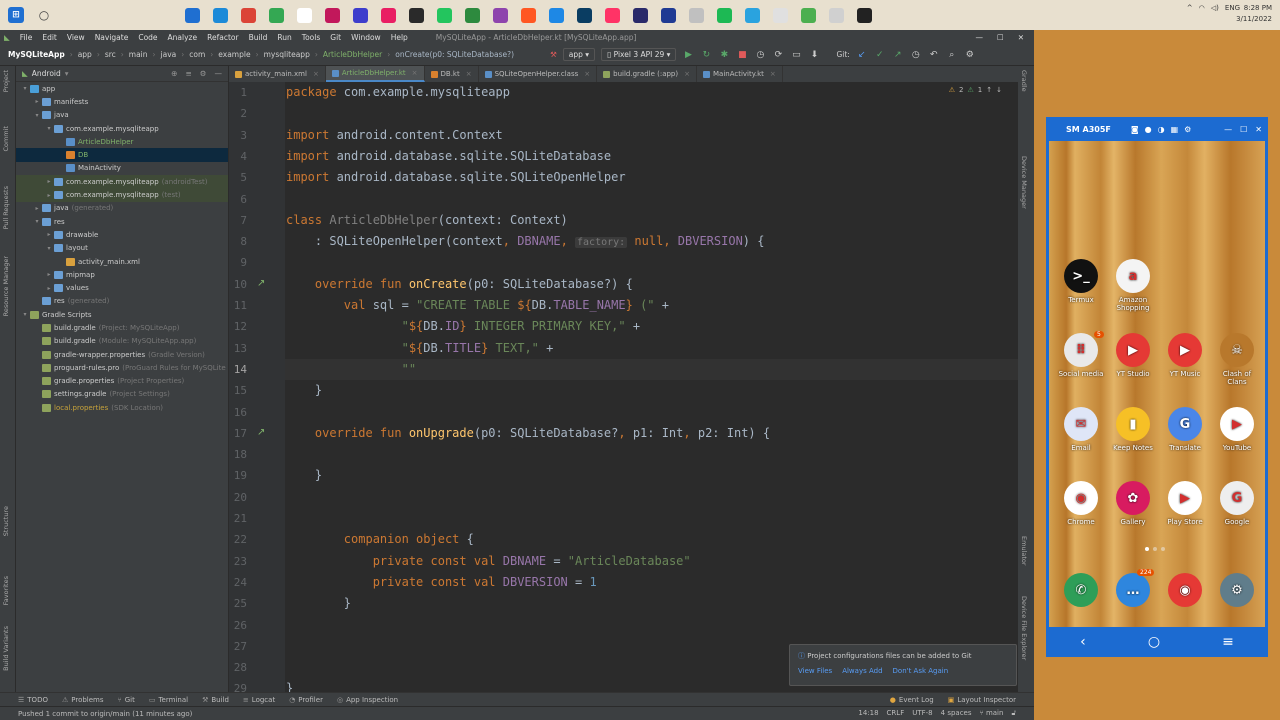  I want to click on tree-item: ▸ drawable, so click(122, 234).